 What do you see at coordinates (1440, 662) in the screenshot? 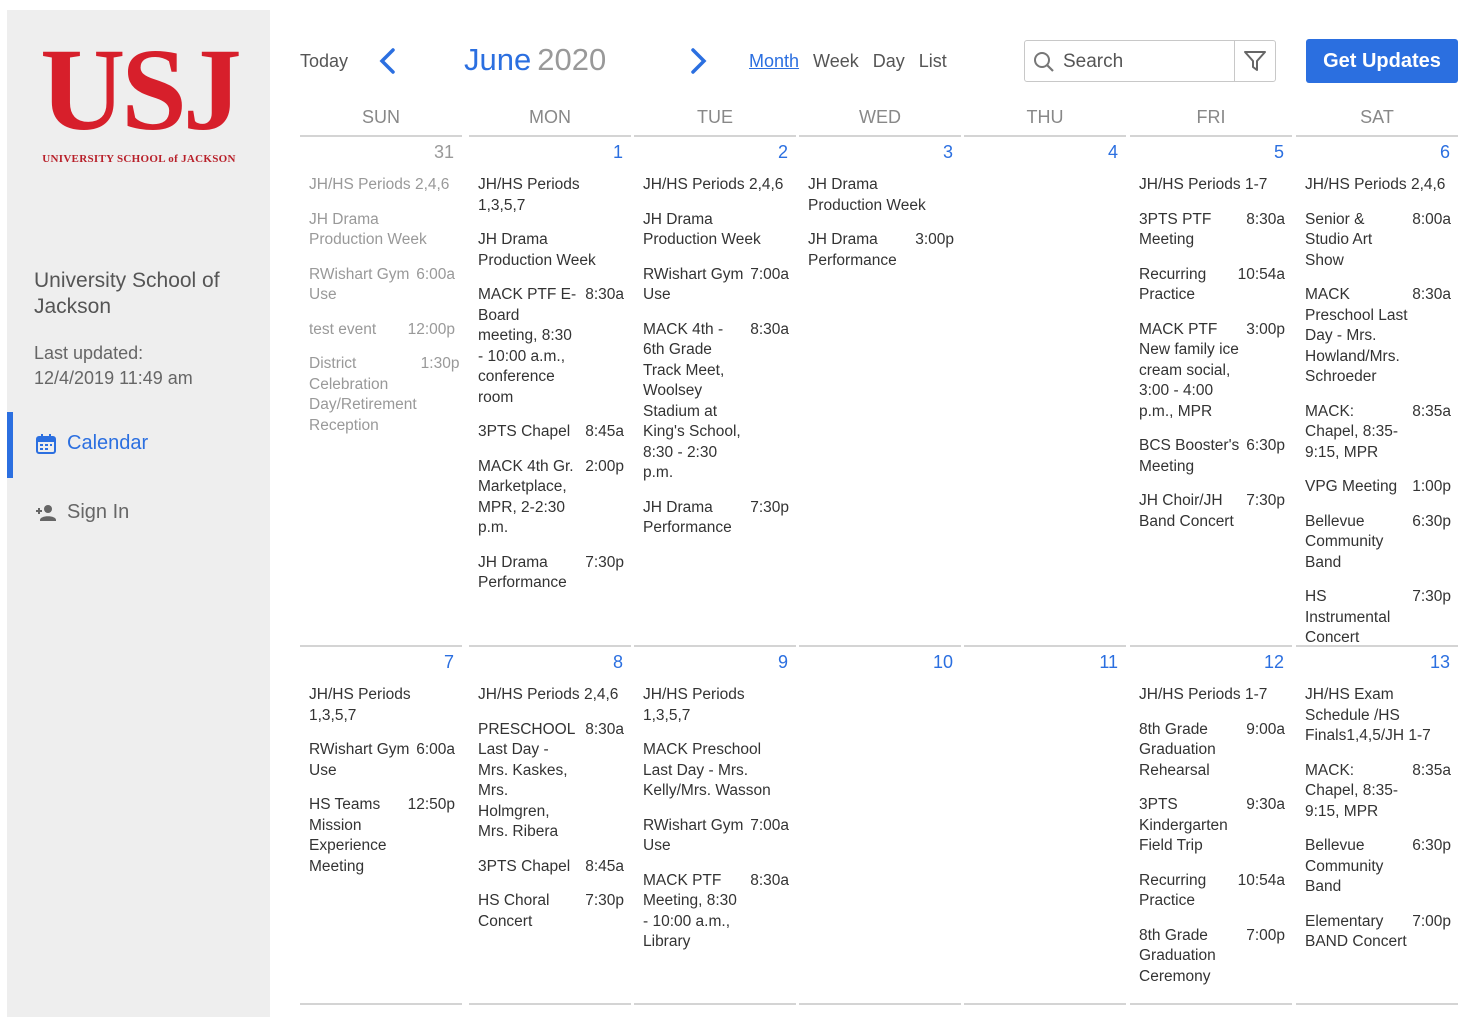
I see `day-number: 13` at bounding box center [1440, 662].